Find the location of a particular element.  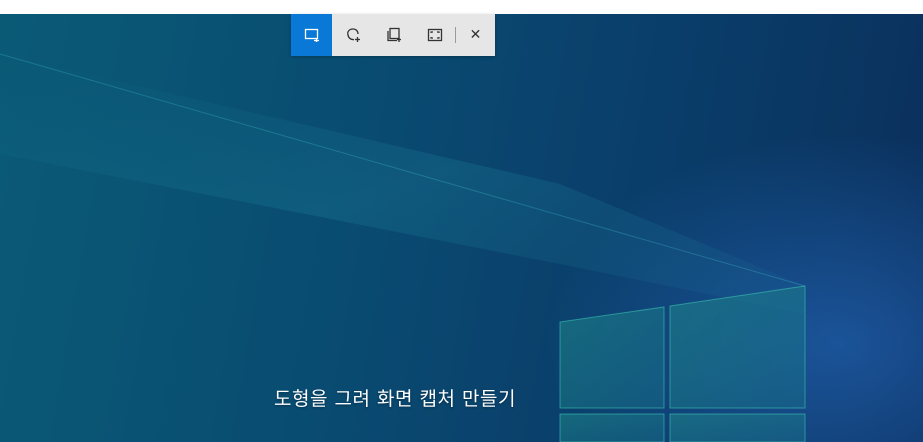

top-white-strip is located at coordinates (461, 7).